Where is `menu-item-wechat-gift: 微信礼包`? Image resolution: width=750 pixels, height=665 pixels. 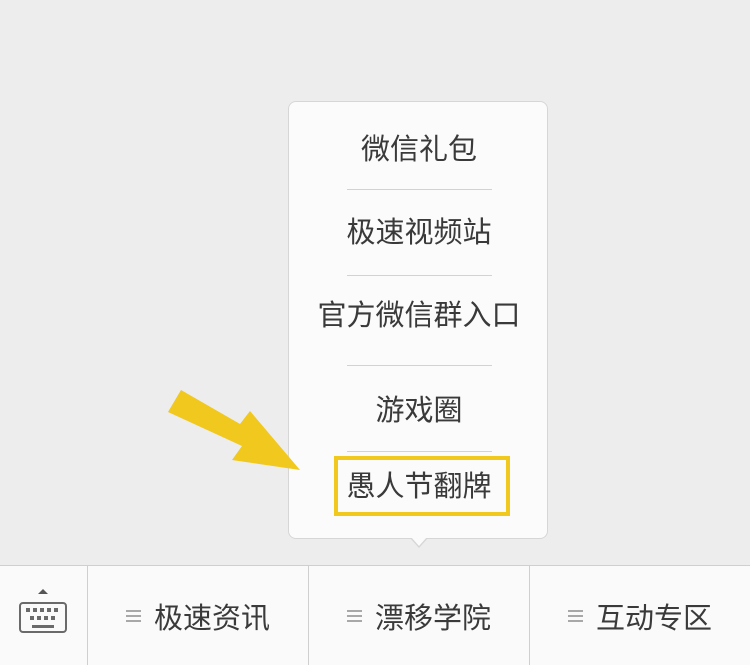
menu-item-wechat-gift: 微信礼包 is located at coordinates (419, 149).